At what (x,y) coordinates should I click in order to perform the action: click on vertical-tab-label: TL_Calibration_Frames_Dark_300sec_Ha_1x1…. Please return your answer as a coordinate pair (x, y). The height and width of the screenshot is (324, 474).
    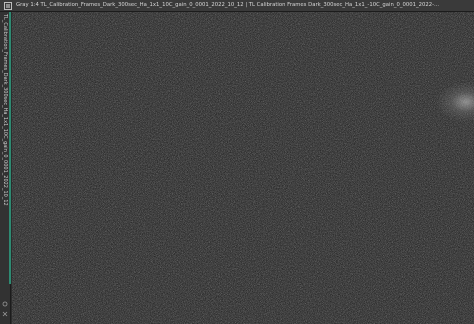
    Looking at the image, I should click on (5, 110).